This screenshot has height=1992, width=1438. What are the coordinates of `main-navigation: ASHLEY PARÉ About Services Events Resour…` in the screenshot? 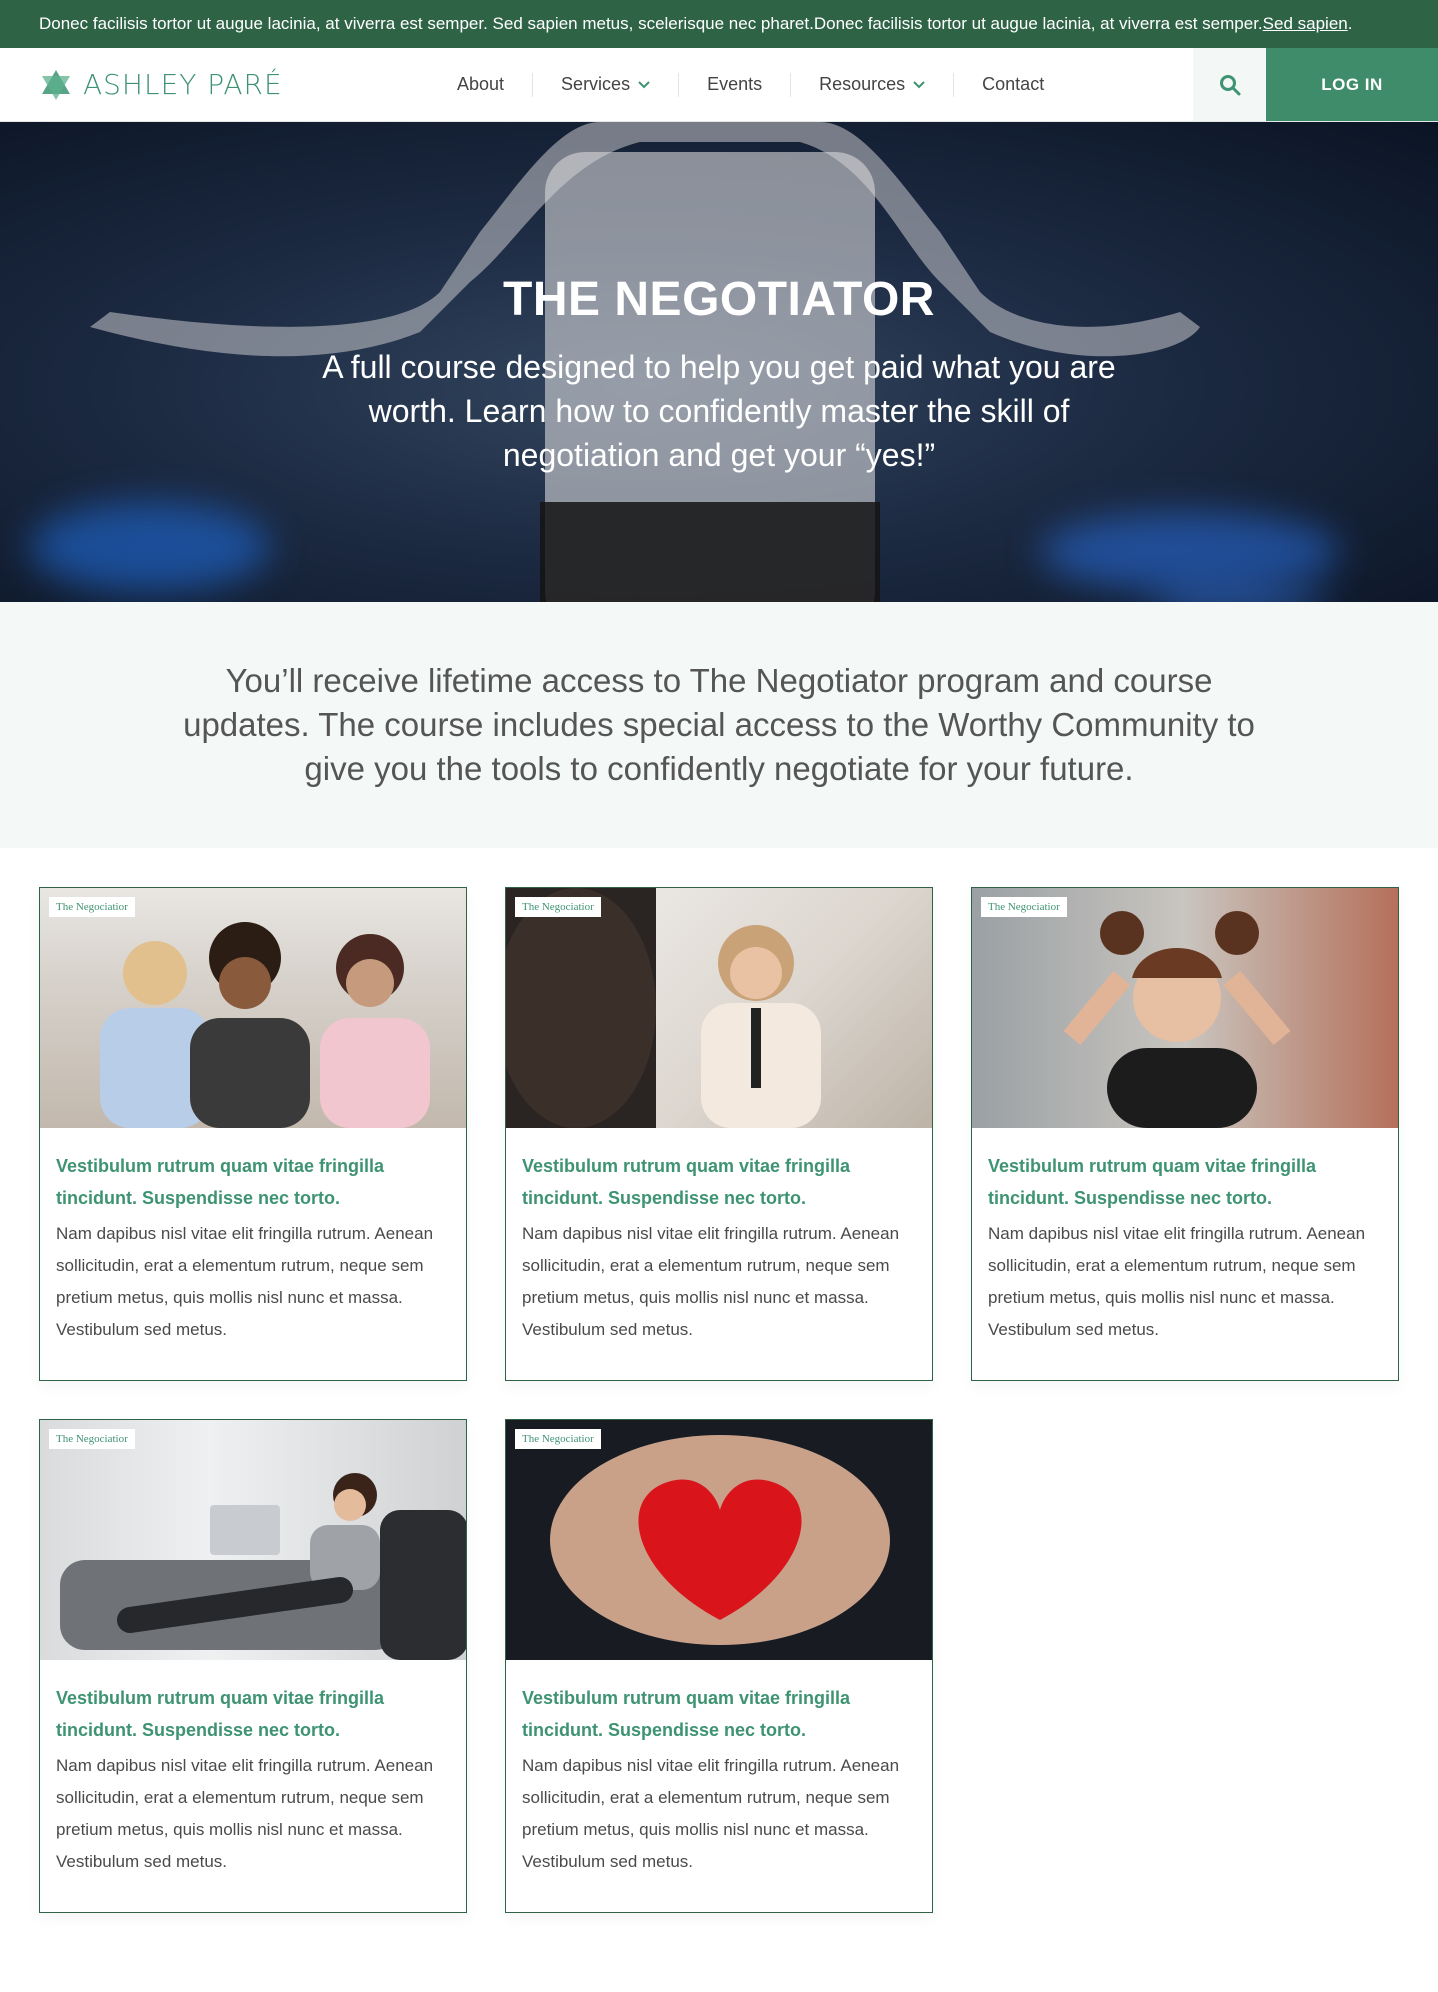 It's located at (719, 85).